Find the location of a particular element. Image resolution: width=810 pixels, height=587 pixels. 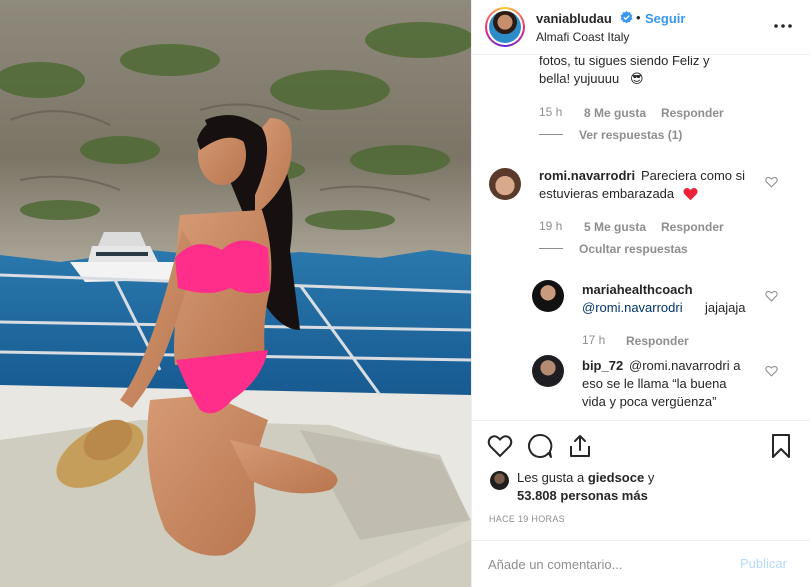

follow-button: Seguir is located at coordinates (665, 18).